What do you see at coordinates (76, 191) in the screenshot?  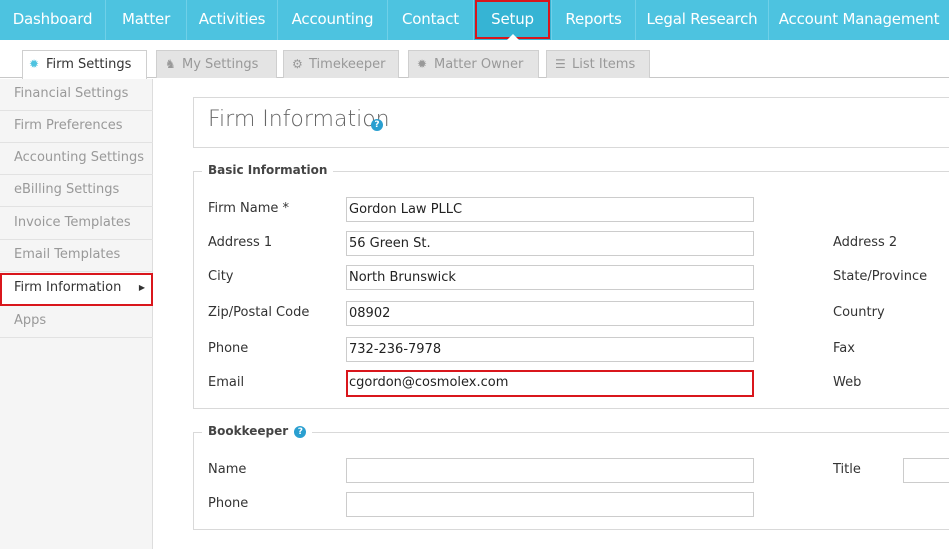 I see `sidebar-item-ebilling-settings: eBilling Settings` at bounding box center [76, 191].